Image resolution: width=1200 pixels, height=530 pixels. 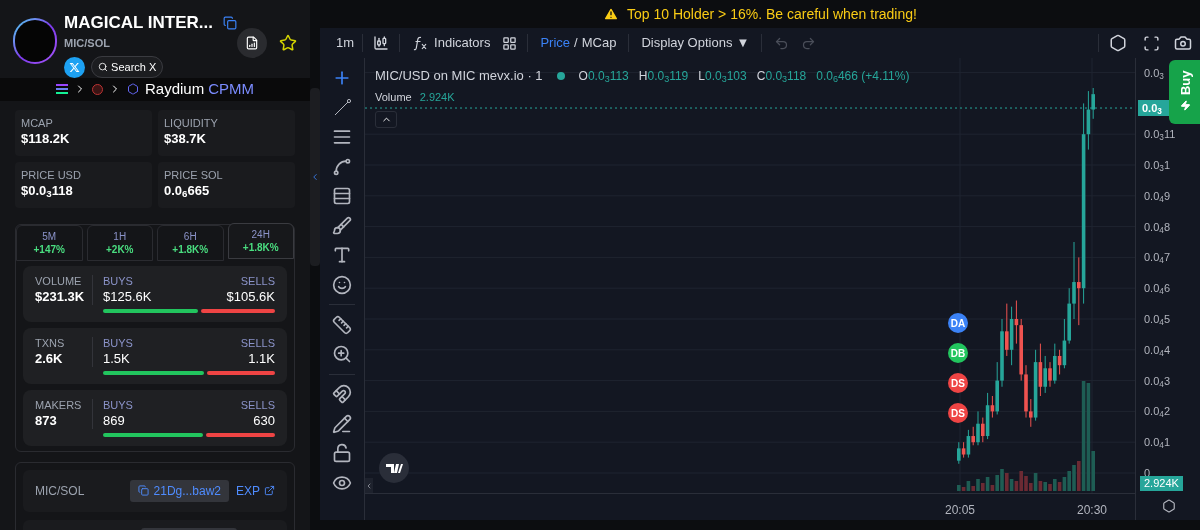 I want to click on price-tick: 0.0$_{3}$, so click(x=1154, y=72).